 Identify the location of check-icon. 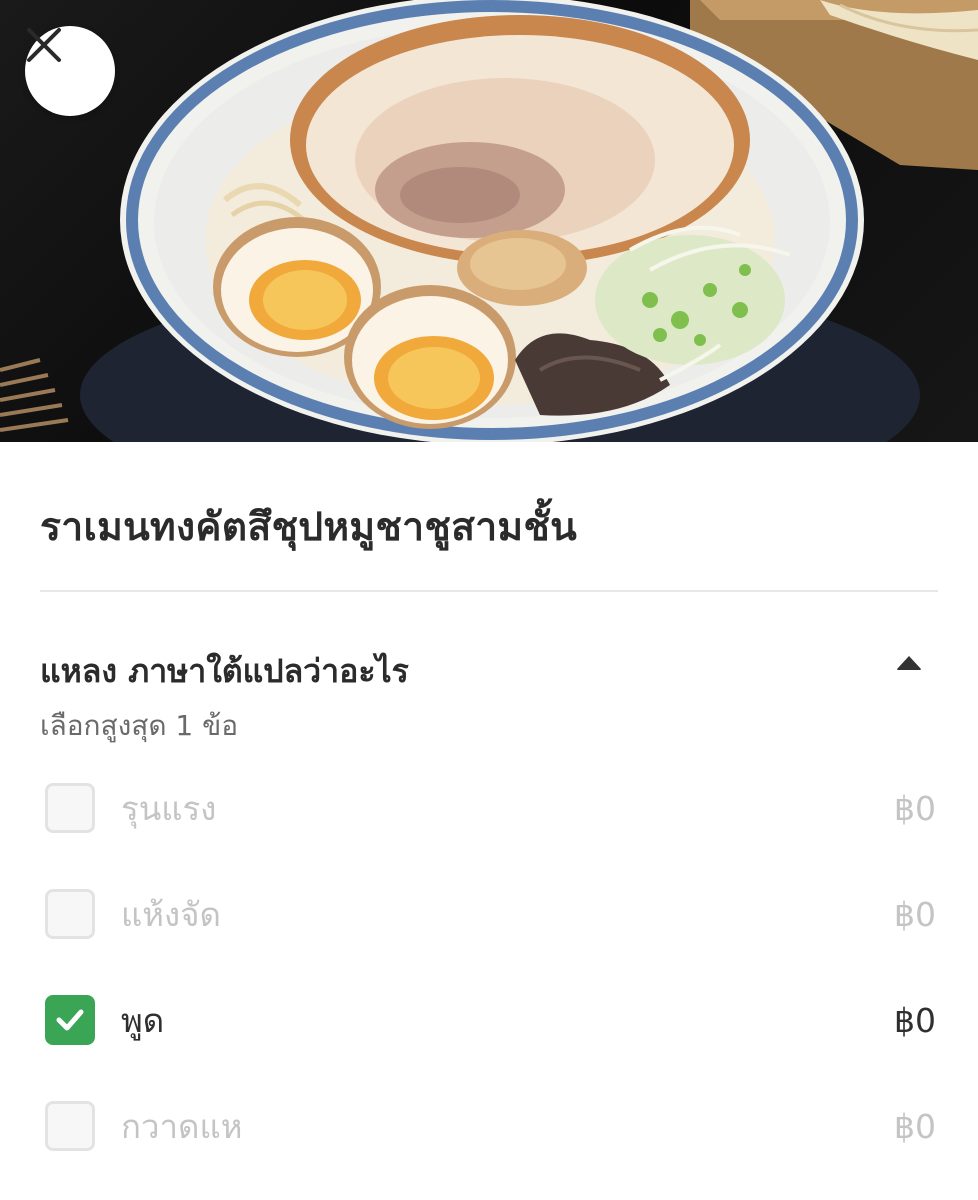
(70, 1020).